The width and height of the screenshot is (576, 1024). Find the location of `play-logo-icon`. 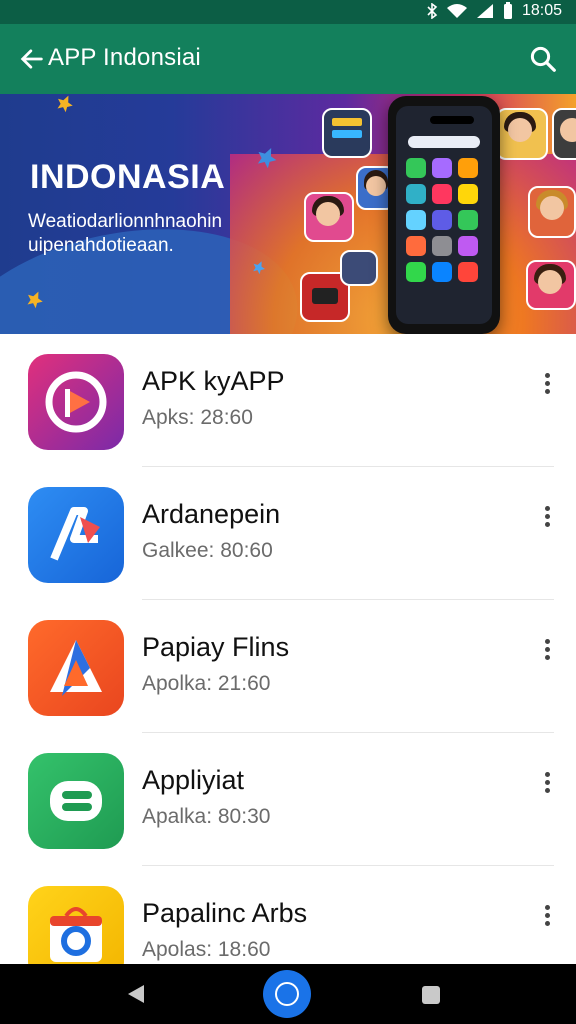

play-logo-icon is located at coordinates (76, 402).